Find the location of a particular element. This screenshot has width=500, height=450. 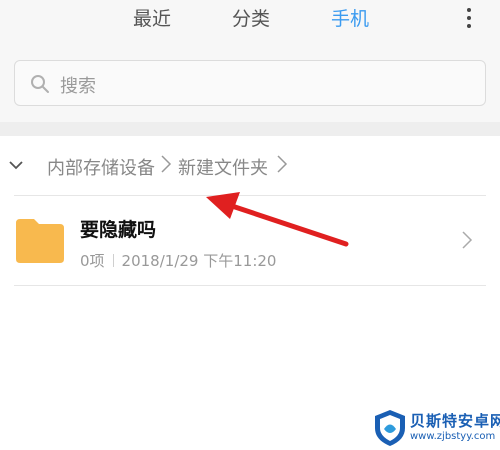

breadcrumb-internal-storage: 内部存储设备 is located at coordinates (101, 167).